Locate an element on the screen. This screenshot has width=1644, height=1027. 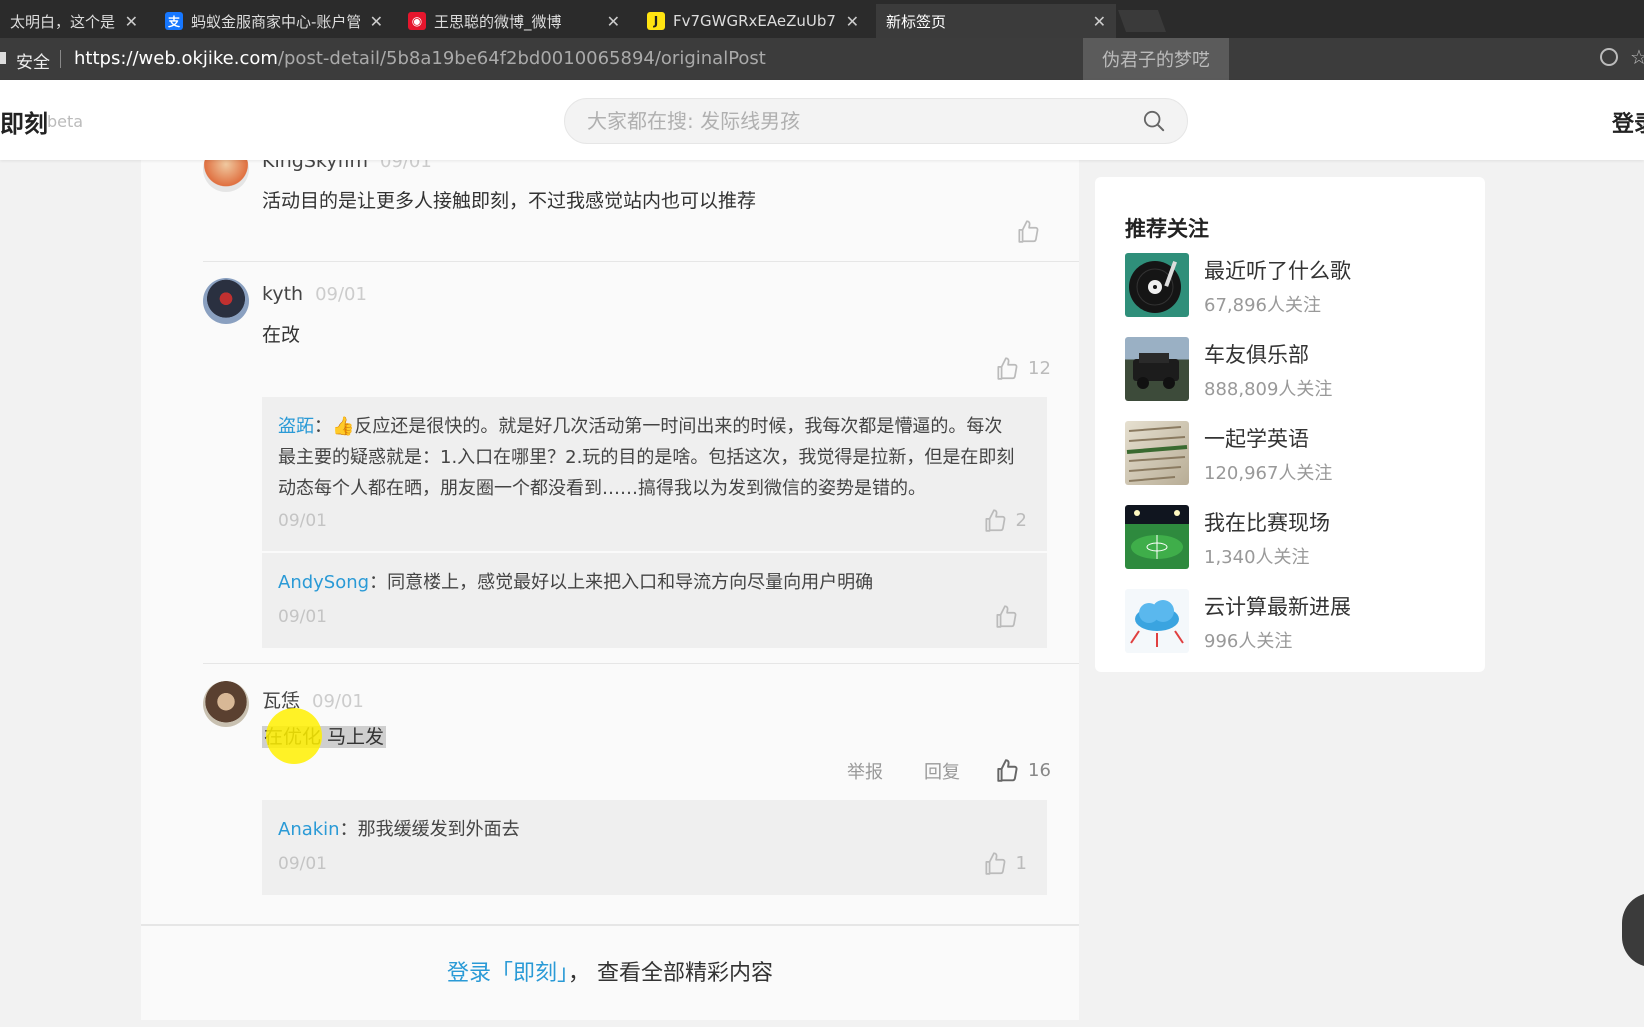
comment-date: 09/01 is located at coordinates (338, 701).